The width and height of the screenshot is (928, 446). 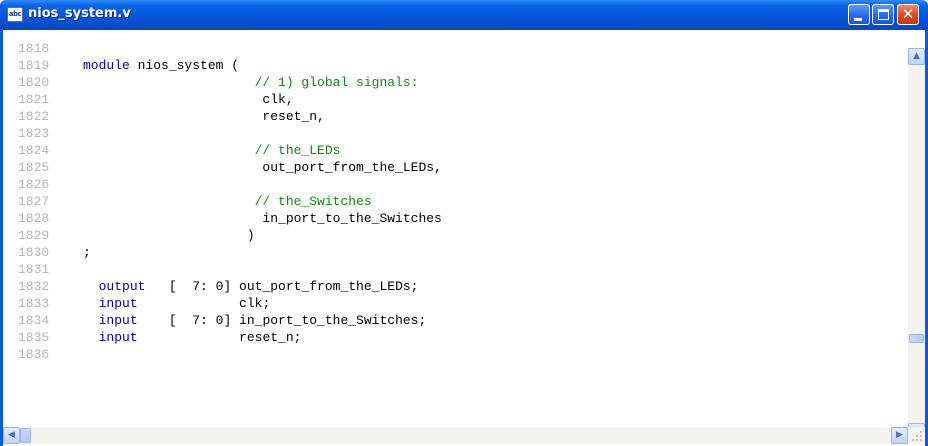 What do you see at coordinates (262, 167) in the screenshot?
I see `line-text: out_port_from_the_LEDs,` at bounding box center [262, 167].